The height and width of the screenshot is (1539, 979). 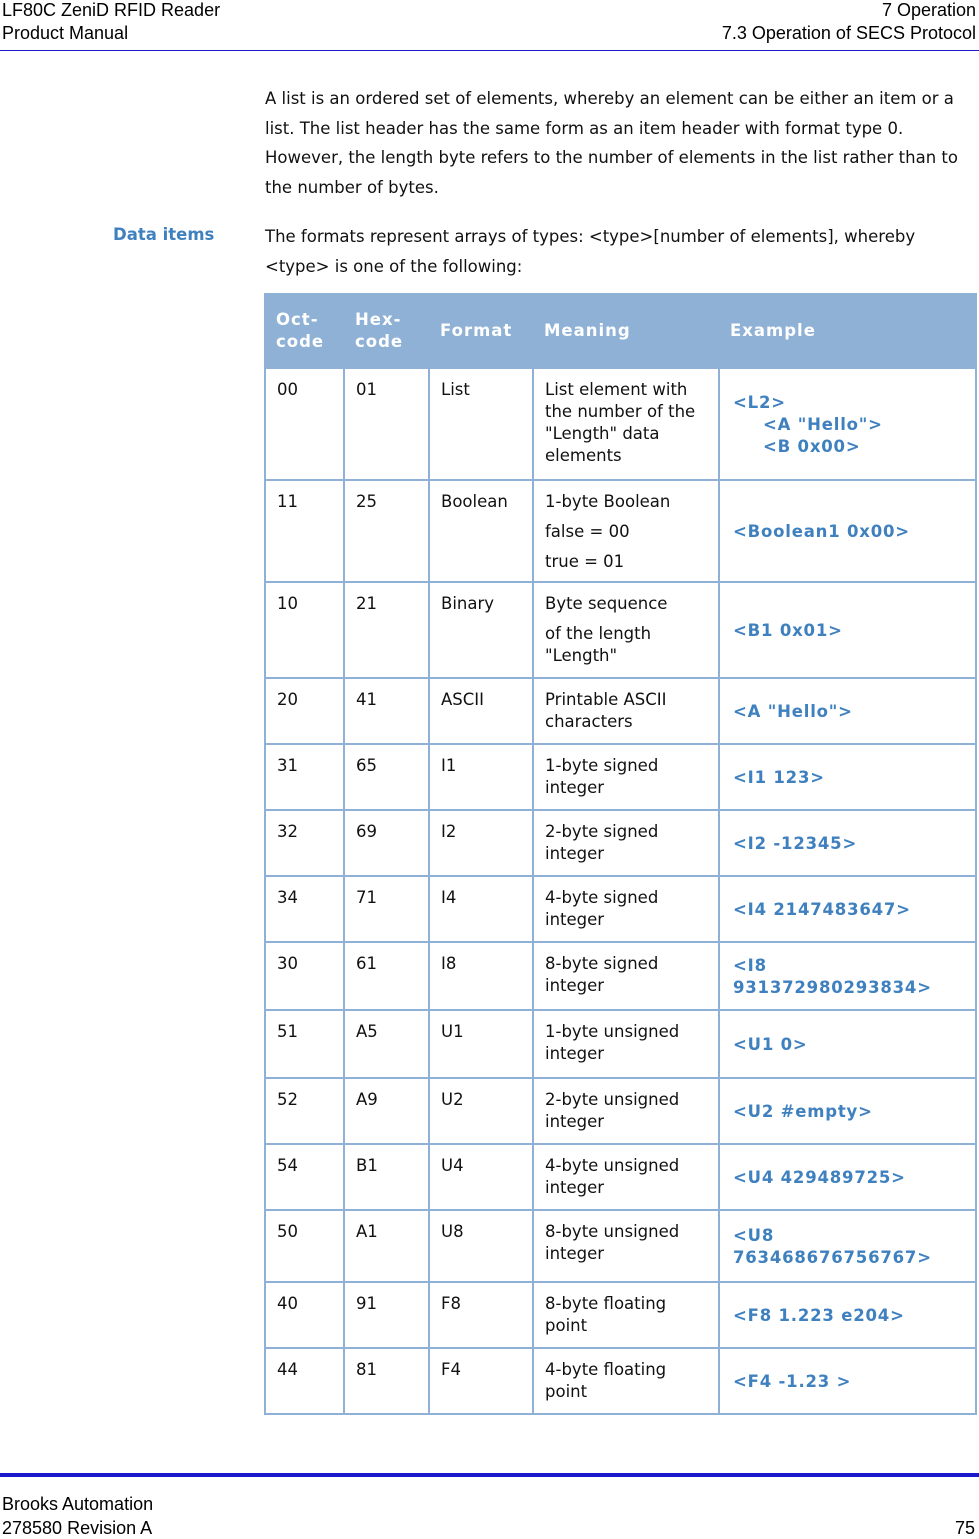 I want to click on table-row: 44 81 F4 4-byte floating point <F4 -1.23 >, so click(x=620, y=1381).